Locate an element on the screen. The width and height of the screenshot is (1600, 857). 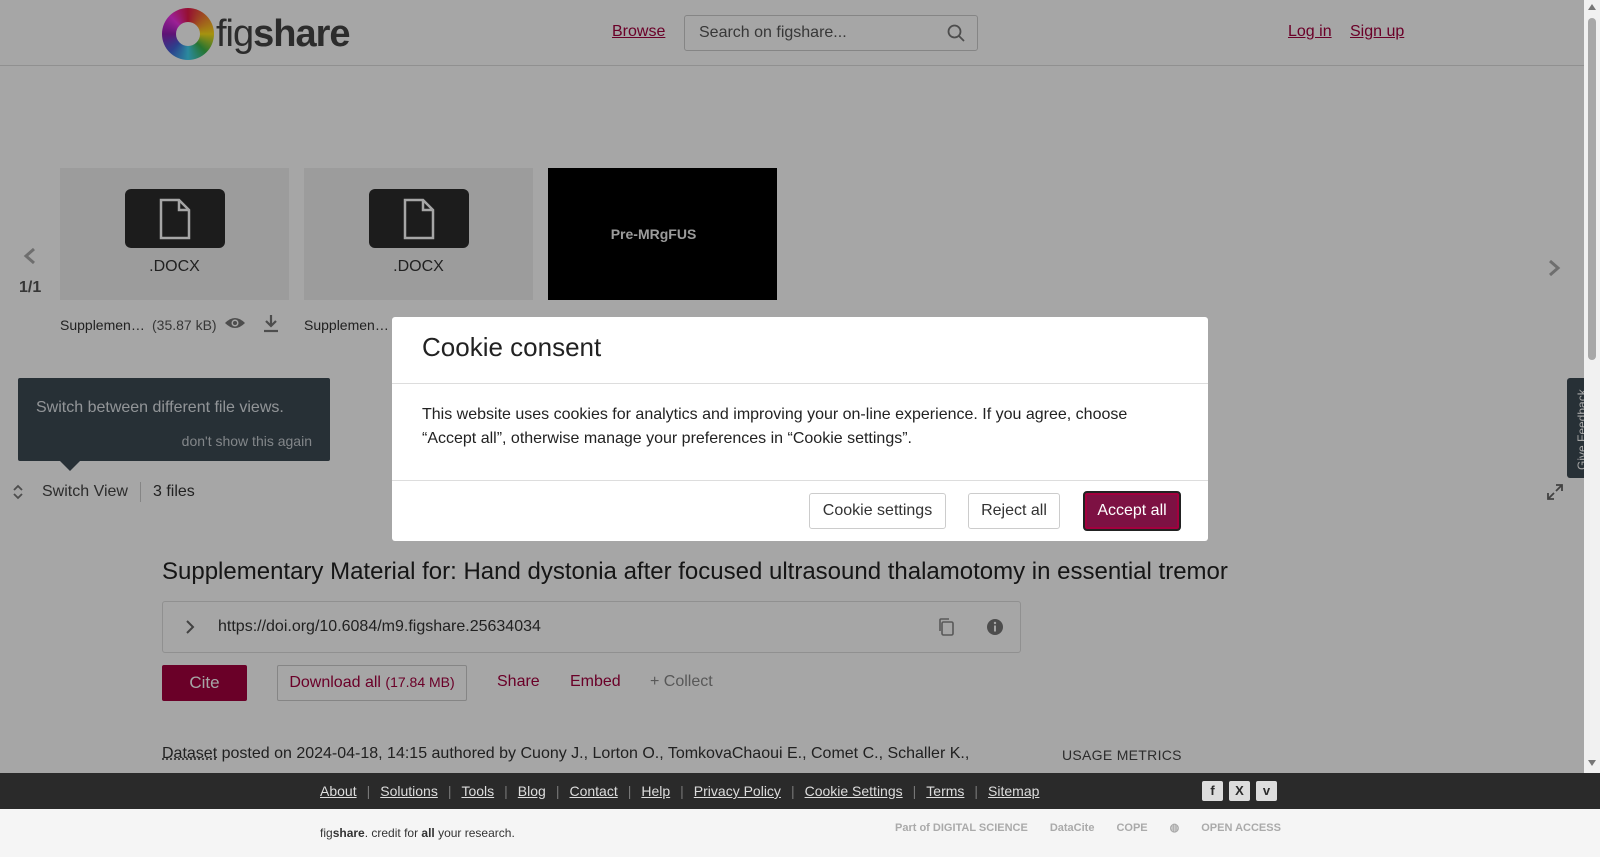
cookie-settings-button: Cookie settings is located at coordinates (877, 511).